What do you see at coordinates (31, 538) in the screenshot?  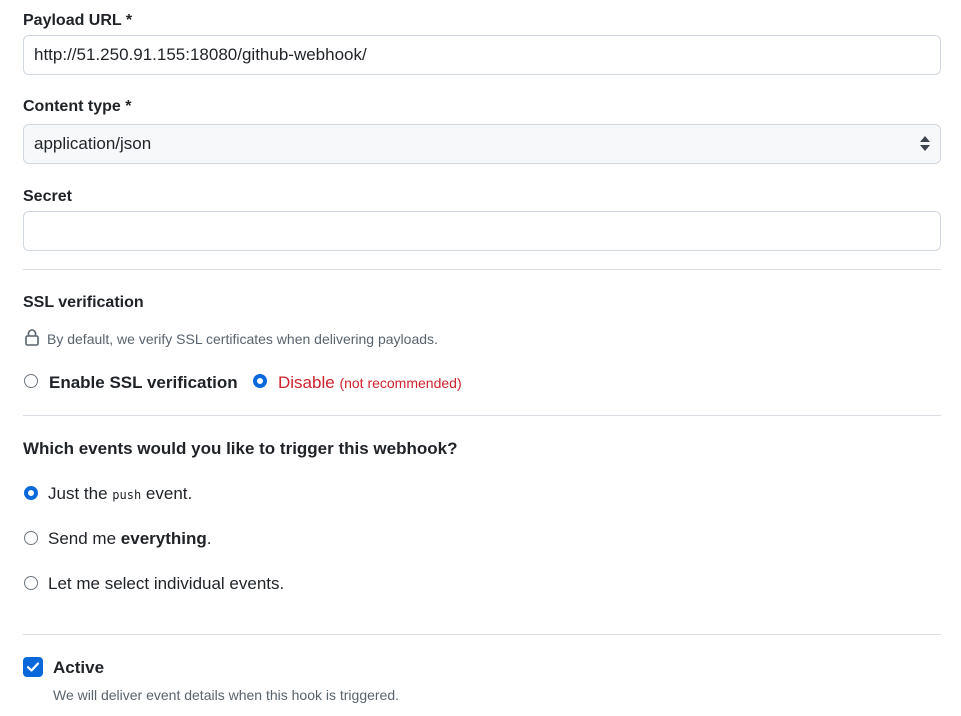 I see `event-option-everything-radio` at bounding box center [31, 538].